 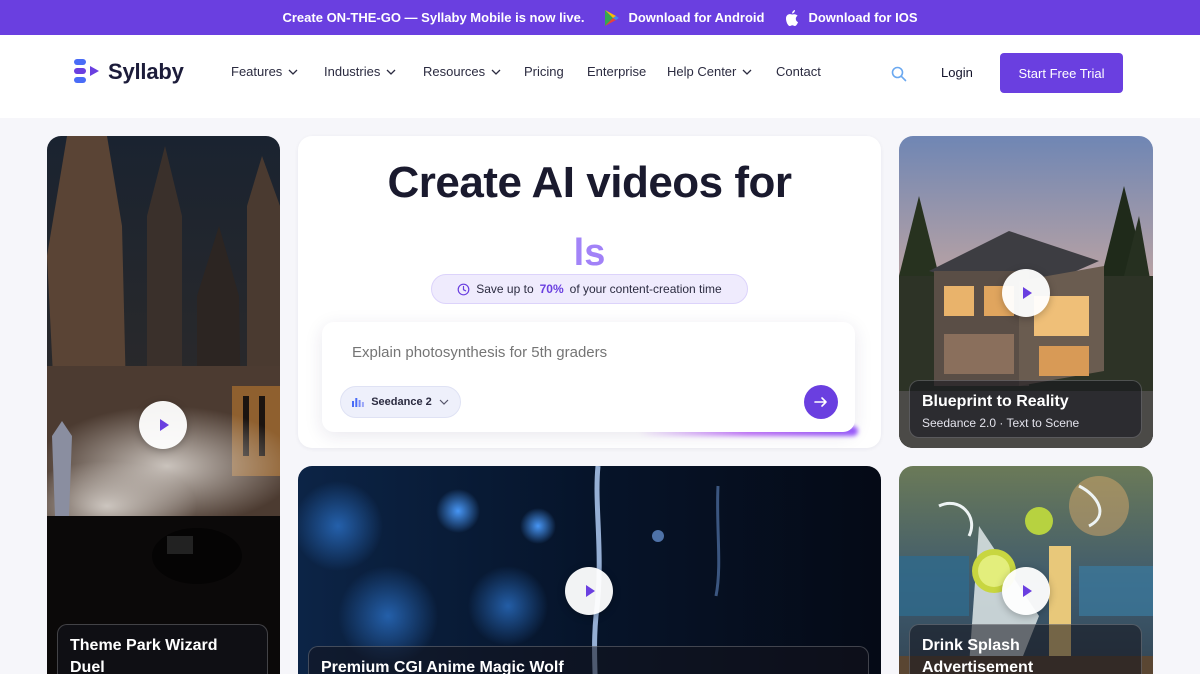 I want to click on start-free-trial-button: Start Free Trial, so click(x=1061, y=73).